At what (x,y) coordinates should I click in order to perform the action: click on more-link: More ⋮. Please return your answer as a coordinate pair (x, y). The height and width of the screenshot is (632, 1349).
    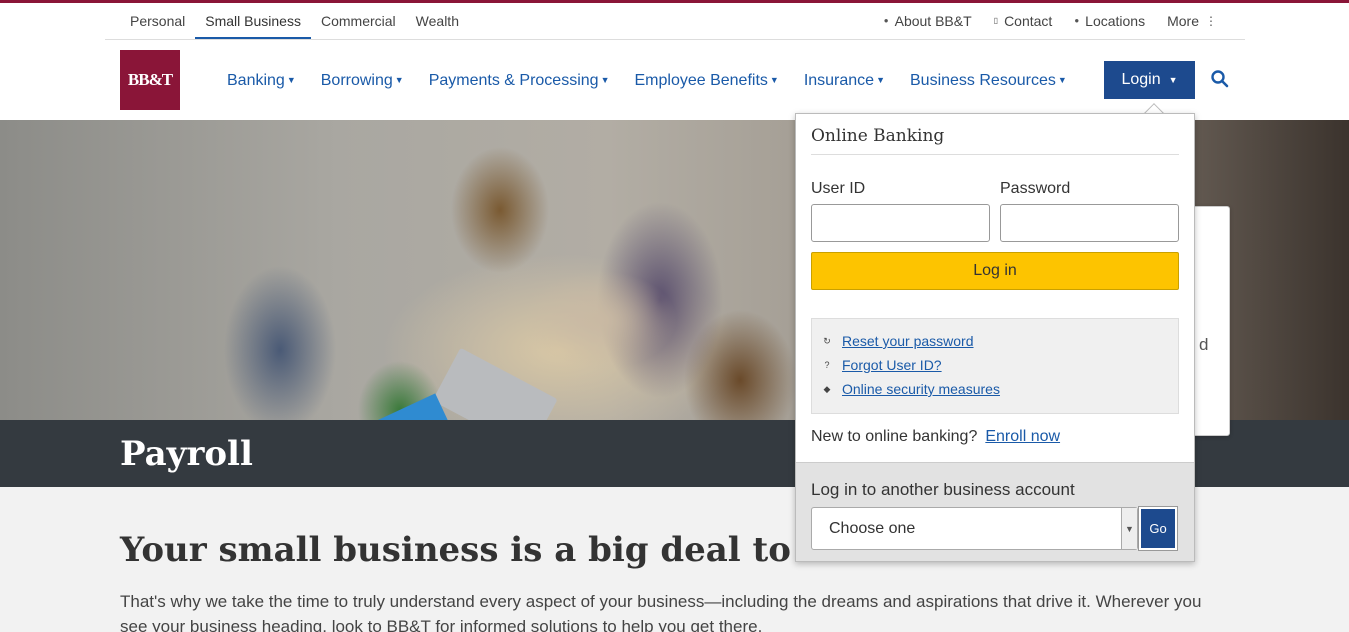
    Looking at the image, I should click on (1192, 21).